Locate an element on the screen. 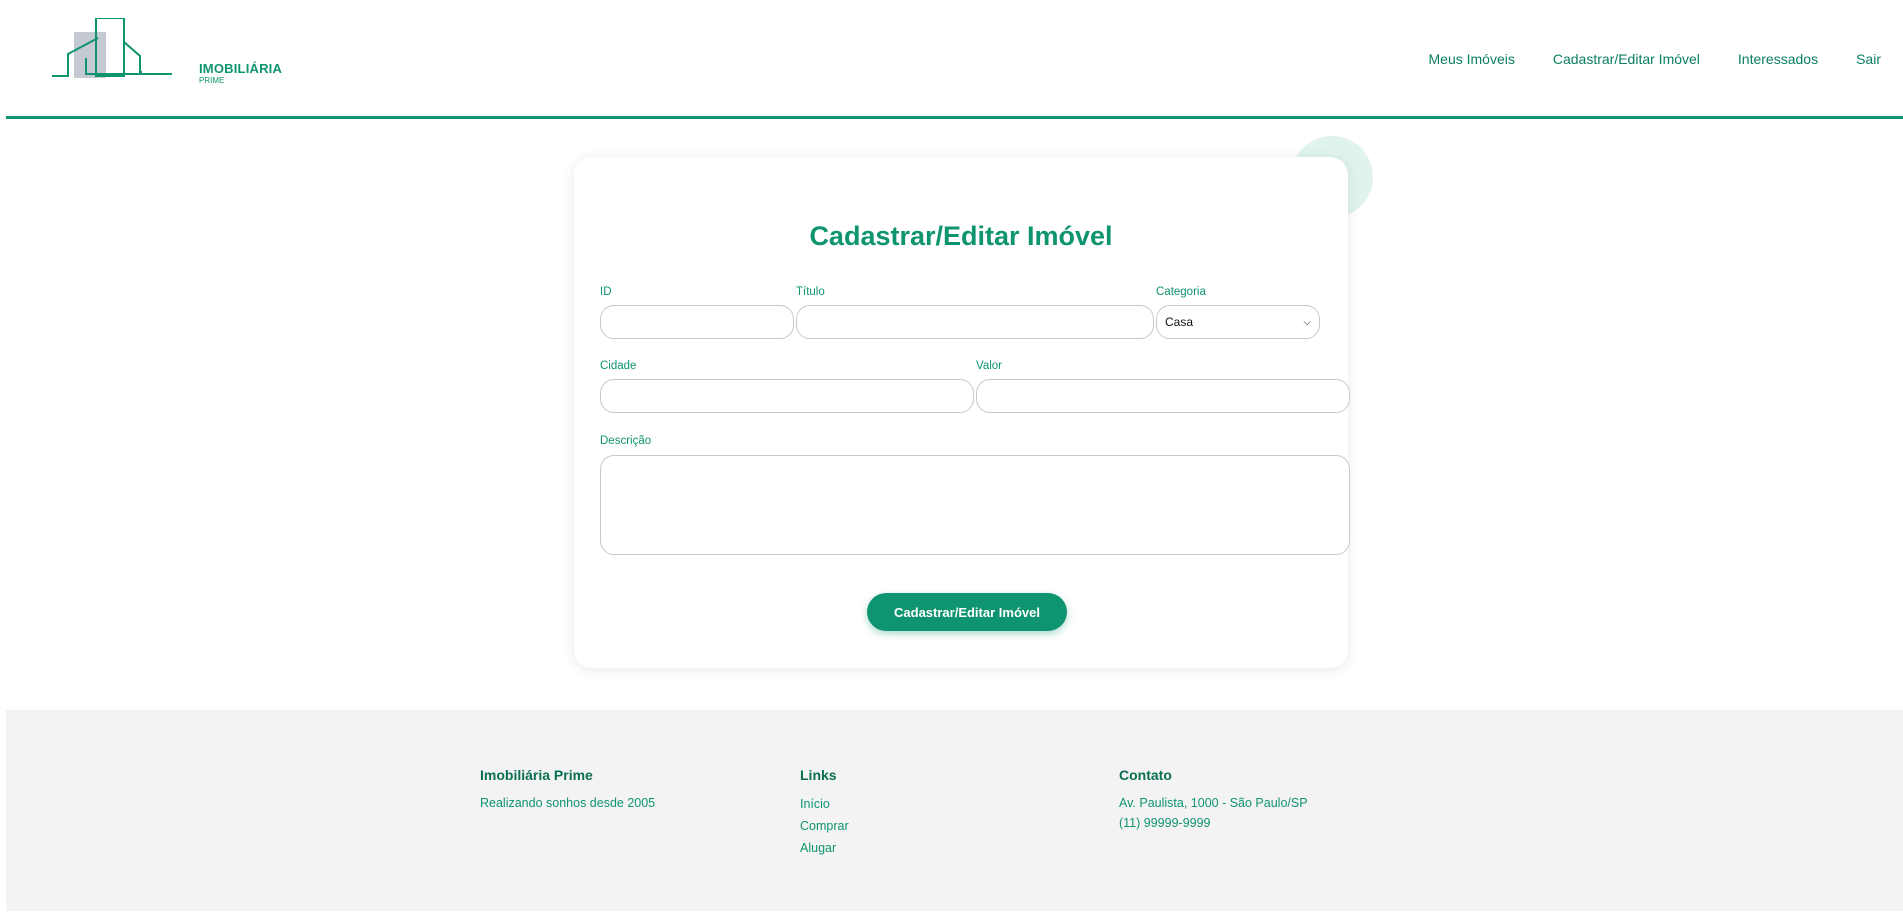  nav-cadastrar-editar: Cadastrar/Editar Imóvel is located at coordinates (1626, 59).